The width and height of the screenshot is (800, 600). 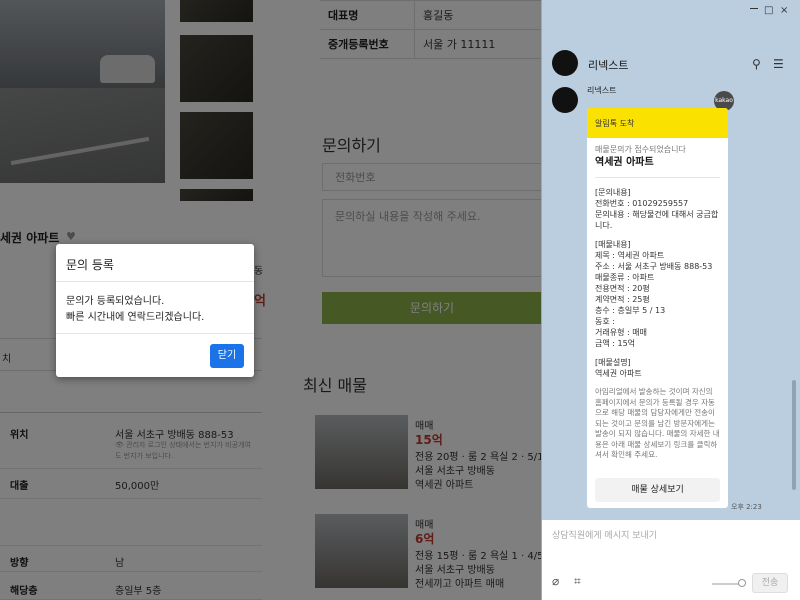 I want to click on slider-knob, so click(x=742, y=583).